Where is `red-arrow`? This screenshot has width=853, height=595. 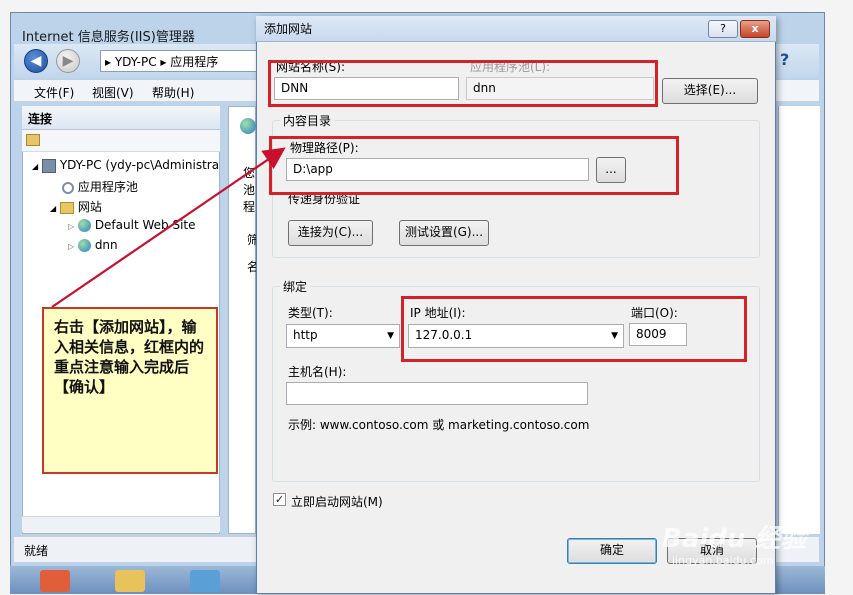
red-arrow is located at coordinates (168, 227).